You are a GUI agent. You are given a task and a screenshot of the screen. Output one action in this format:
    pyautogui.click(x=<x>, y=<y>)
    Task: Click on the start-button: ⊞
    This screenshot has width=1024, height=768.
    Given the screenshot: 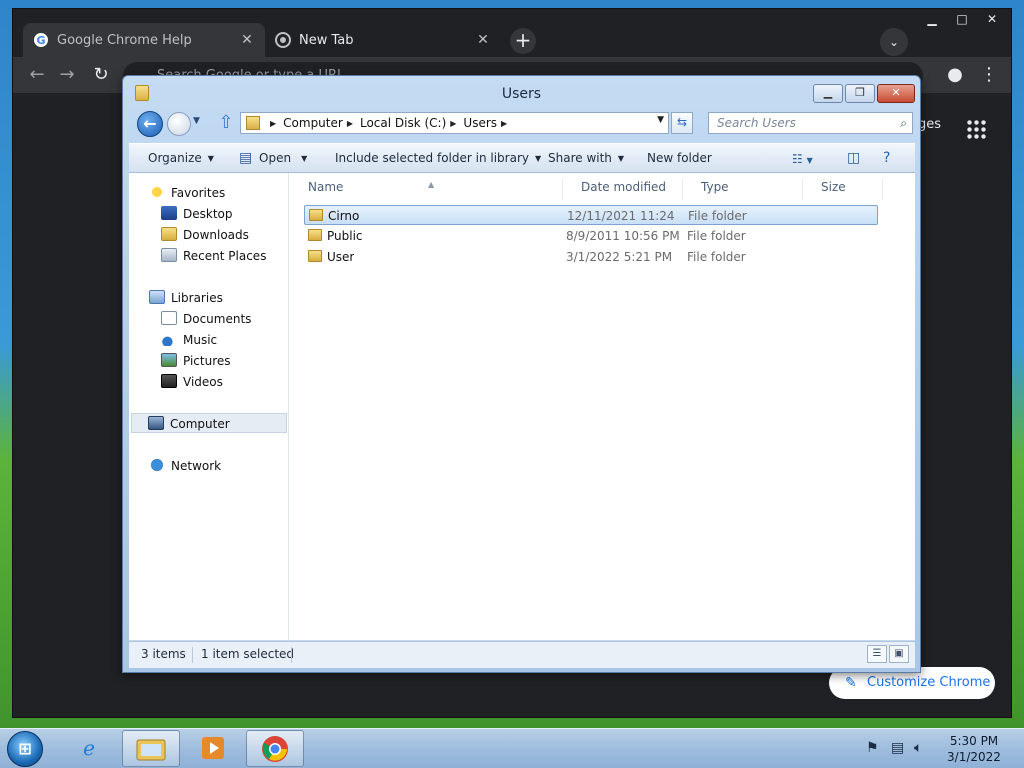 What is the action you would take?
    pyautogui.click(x=25, y=749)
    